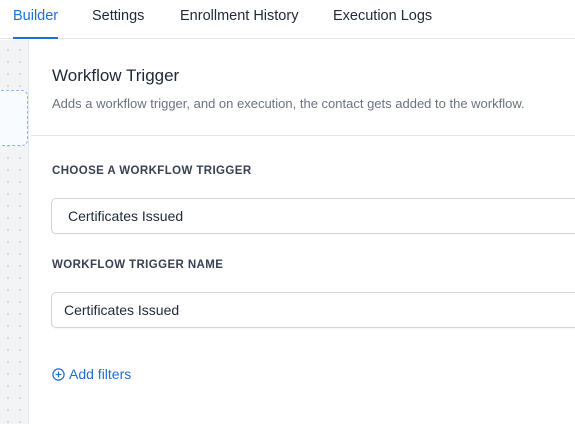 This screenshot has width=575, height=424. What do you see at coordinates (313, 310) in the screenshot?
I see `trigger-name-input: Certificates Issued` at bounding box center [313, 310].